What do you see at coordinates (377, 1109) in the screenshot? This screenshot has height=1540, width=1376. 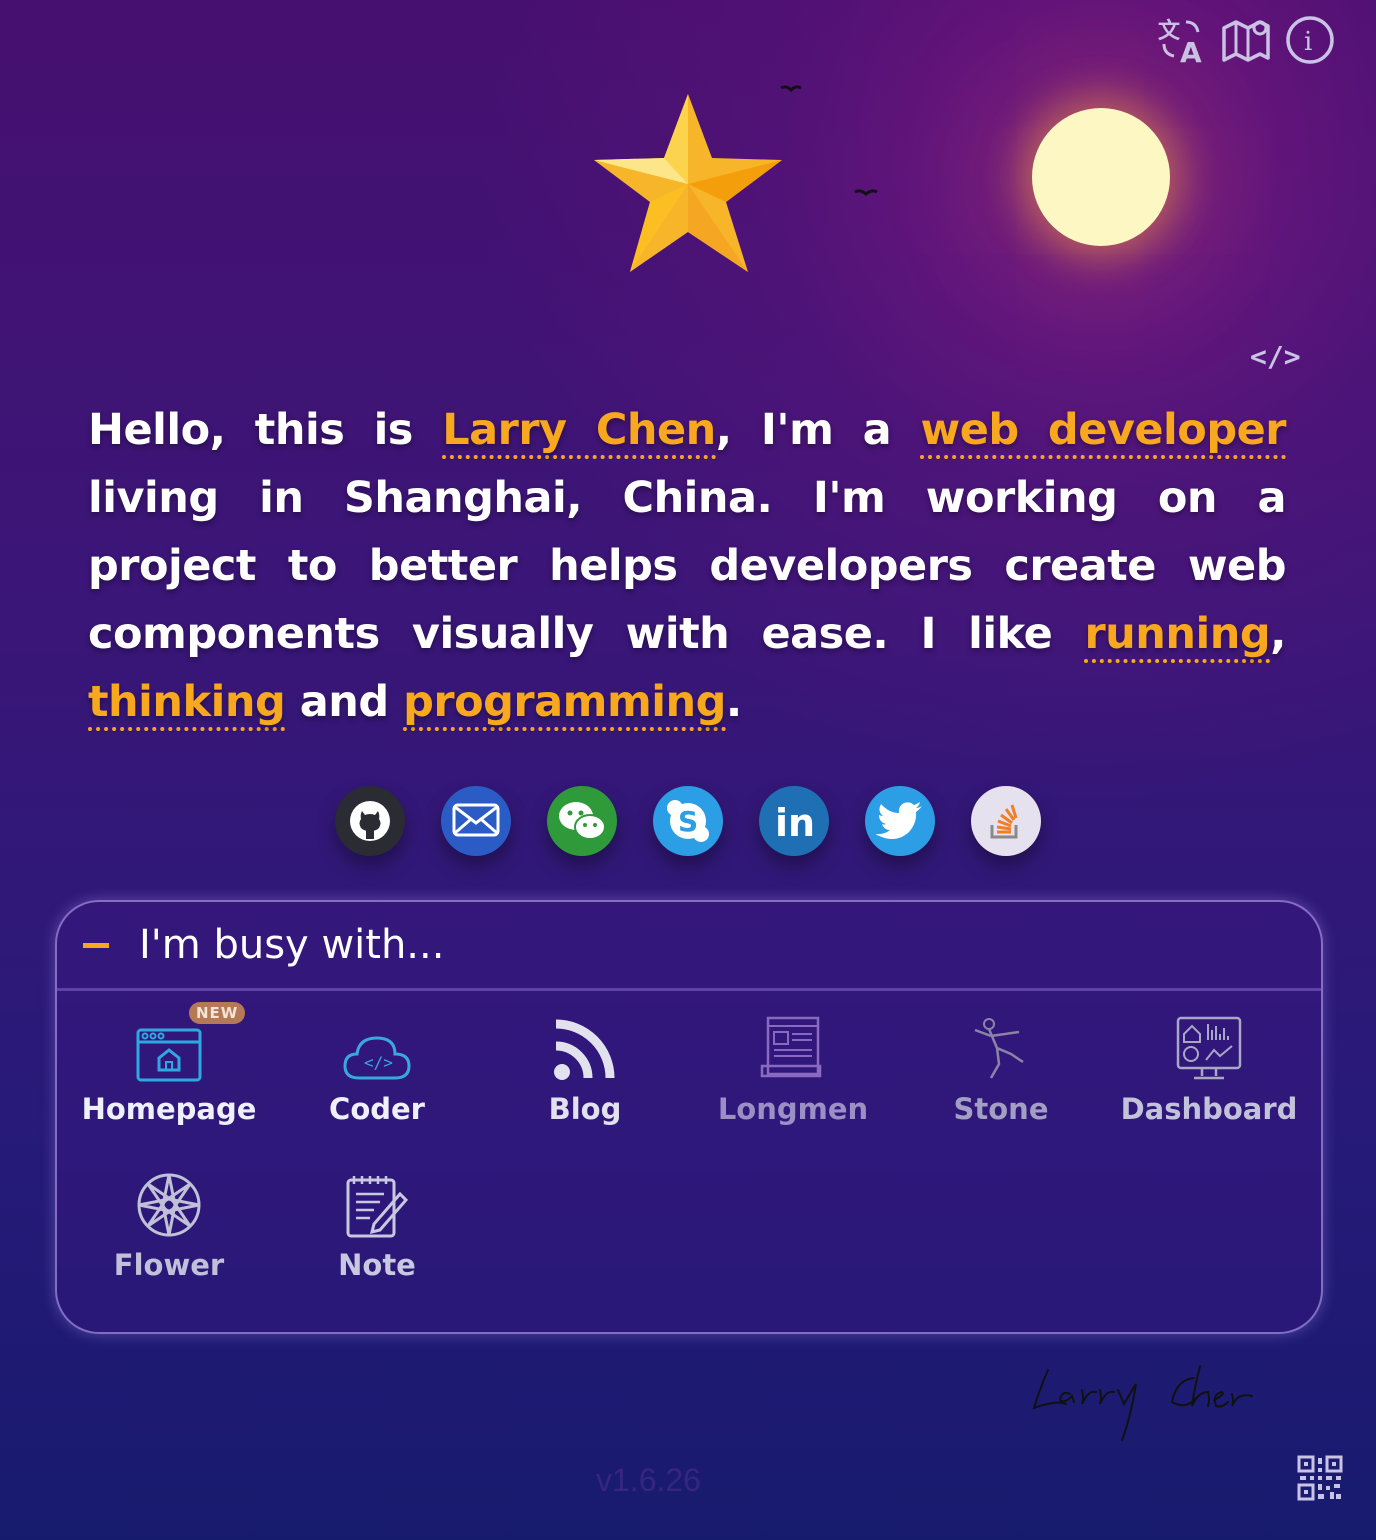 I see `project-label: Coder` at bounding box center [377, 1109].